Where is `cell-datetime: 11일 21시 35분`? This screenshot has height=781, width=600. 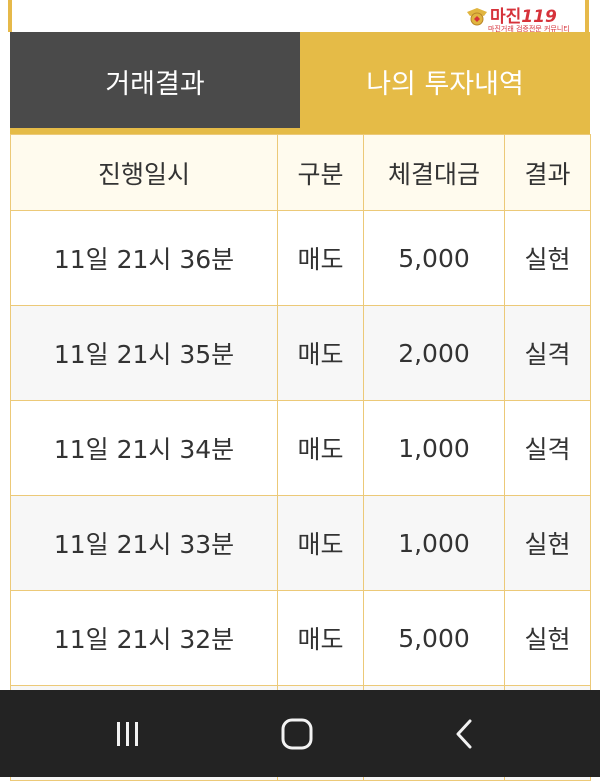 cell-datetime: 11일 21시 35분 is located at coordinates (144, 353).